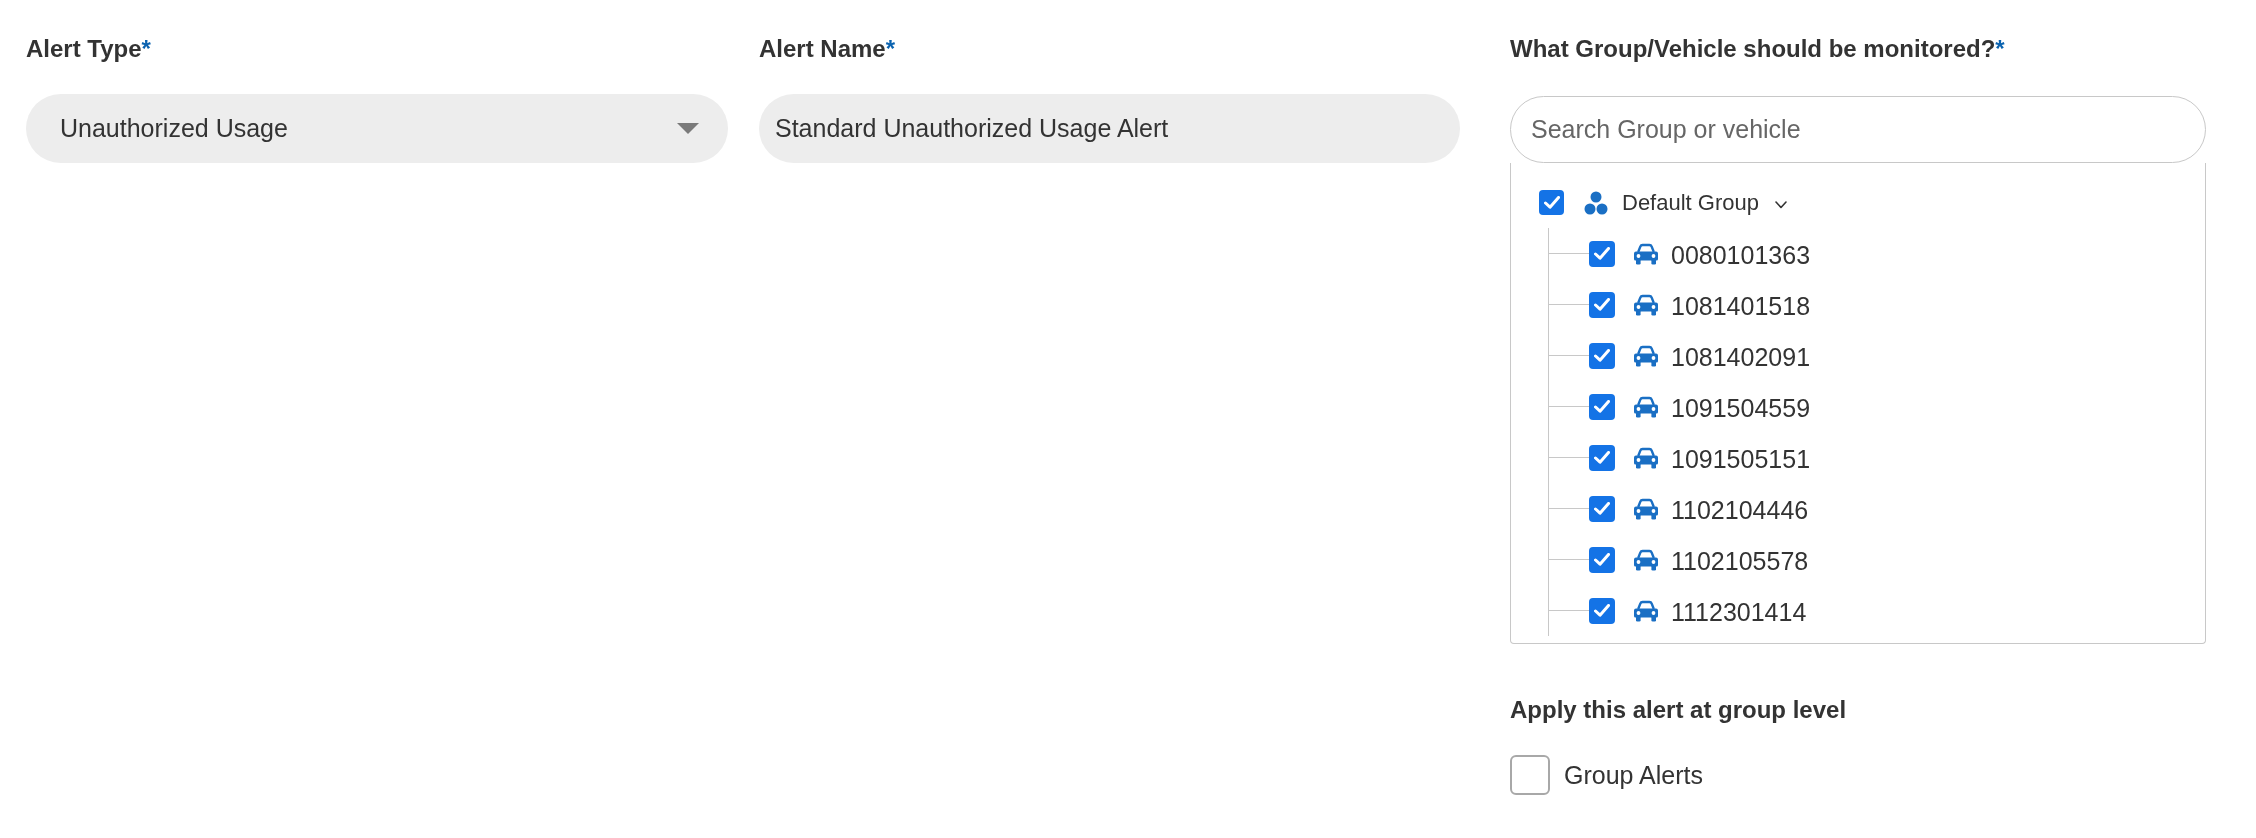 This screenshot has height=838, width=2256. What do you see at coordinates (1780, 204) in the screenshot?
I see `chevron-down-icon` at bounding box center [1780, 204].